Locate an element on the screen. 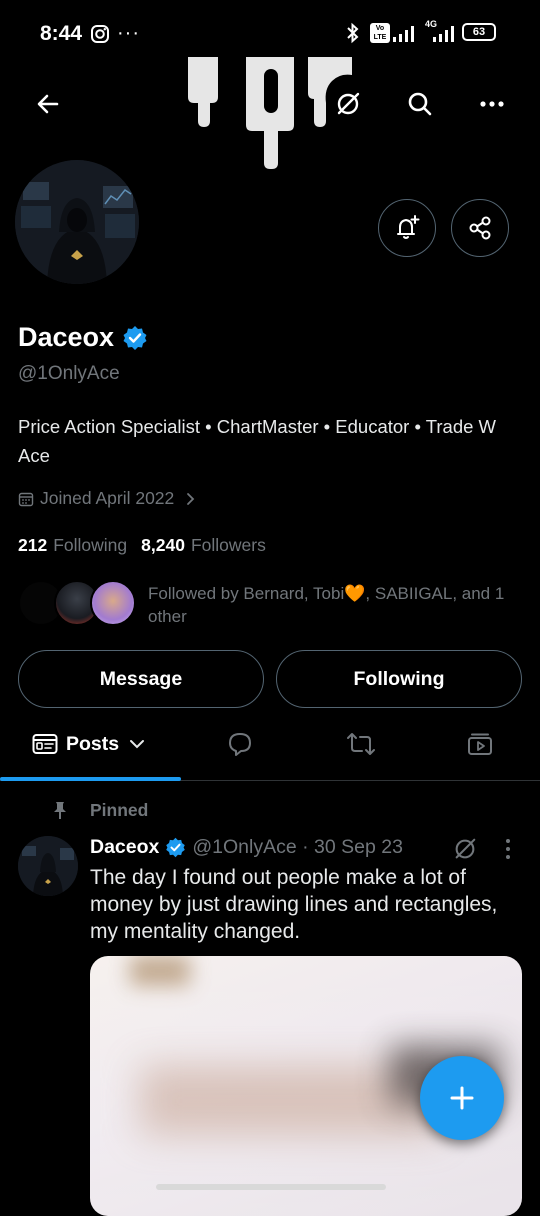 This screenshot has width=540, height=1216. volte-icon: Vo LTE is located at coordinates (380, 33).